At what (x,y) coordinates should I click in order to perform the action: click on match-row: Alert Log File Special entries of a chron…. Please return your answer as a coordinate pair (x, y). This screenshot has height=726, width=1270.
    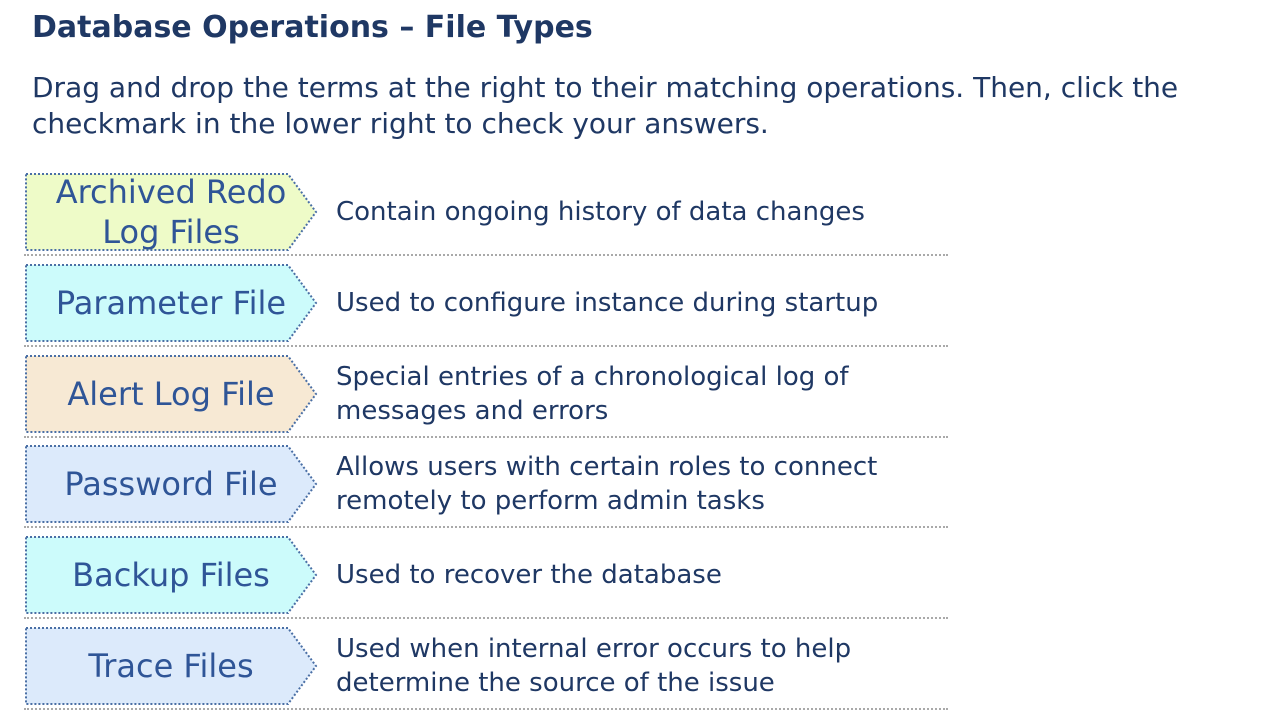
    Looking at the image, I should click on (486, 395).